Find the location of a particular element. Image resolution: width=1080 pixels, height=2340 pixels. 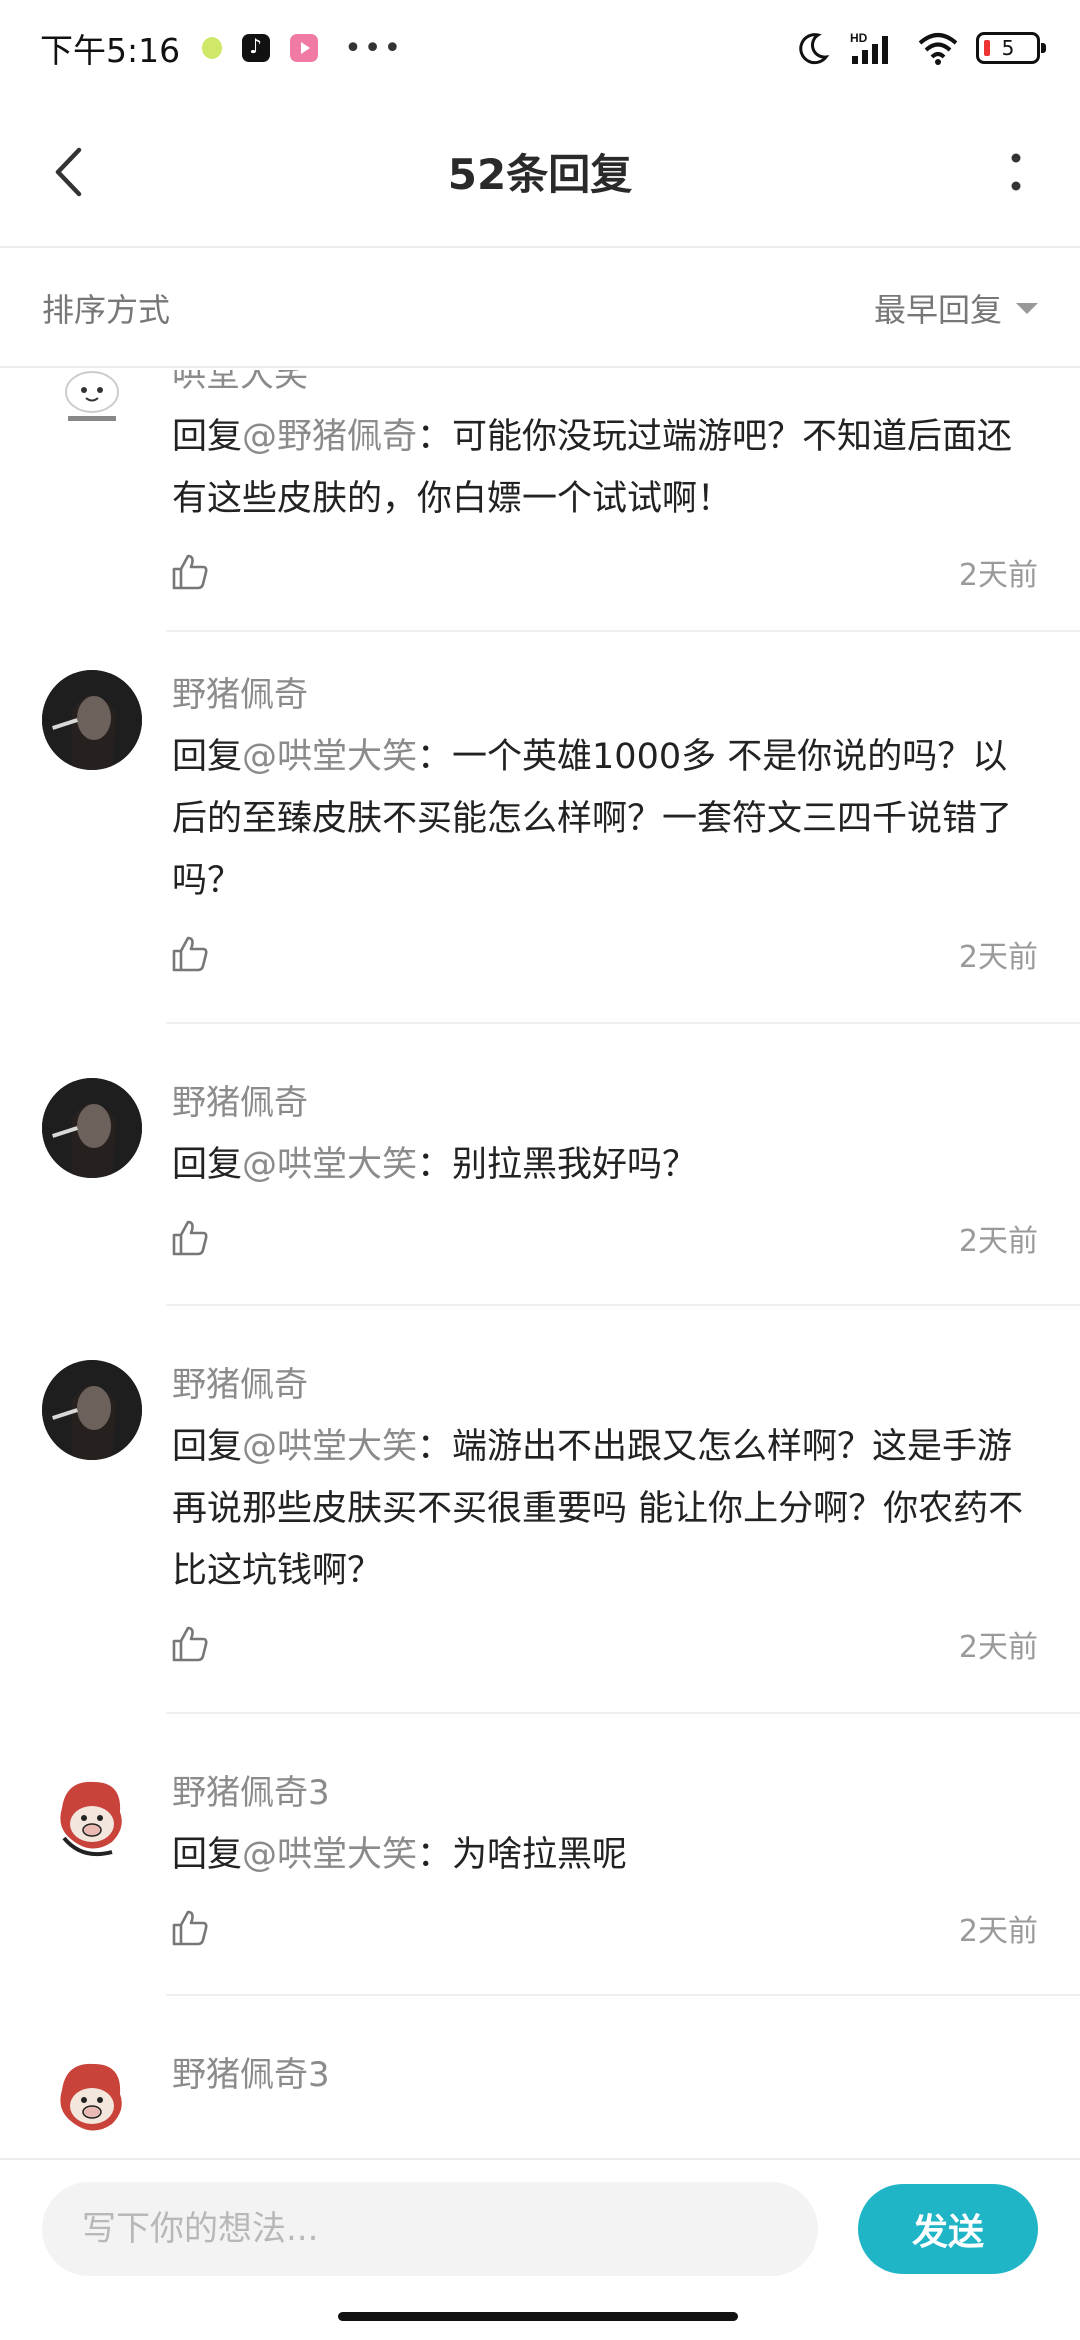

header: 52条回复 is located at coordinates (540, 172).